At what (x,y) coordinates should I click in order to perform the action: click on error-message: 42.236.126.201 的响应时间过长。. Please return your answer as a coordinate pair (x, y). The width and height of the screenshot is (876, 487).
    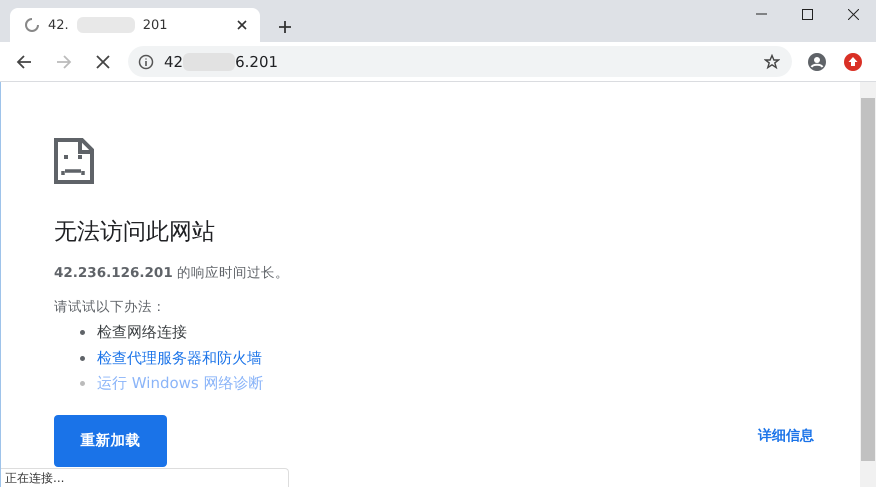
    Looking at the image, I should click on (172, 273).